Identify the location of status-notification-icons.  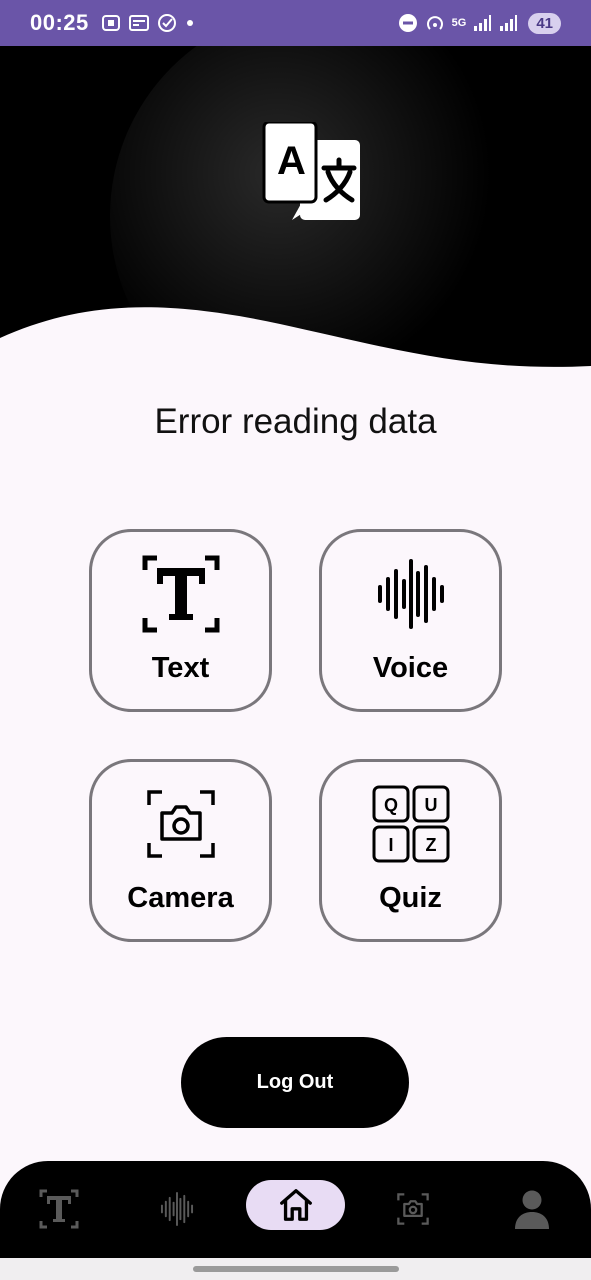
(148, 23).